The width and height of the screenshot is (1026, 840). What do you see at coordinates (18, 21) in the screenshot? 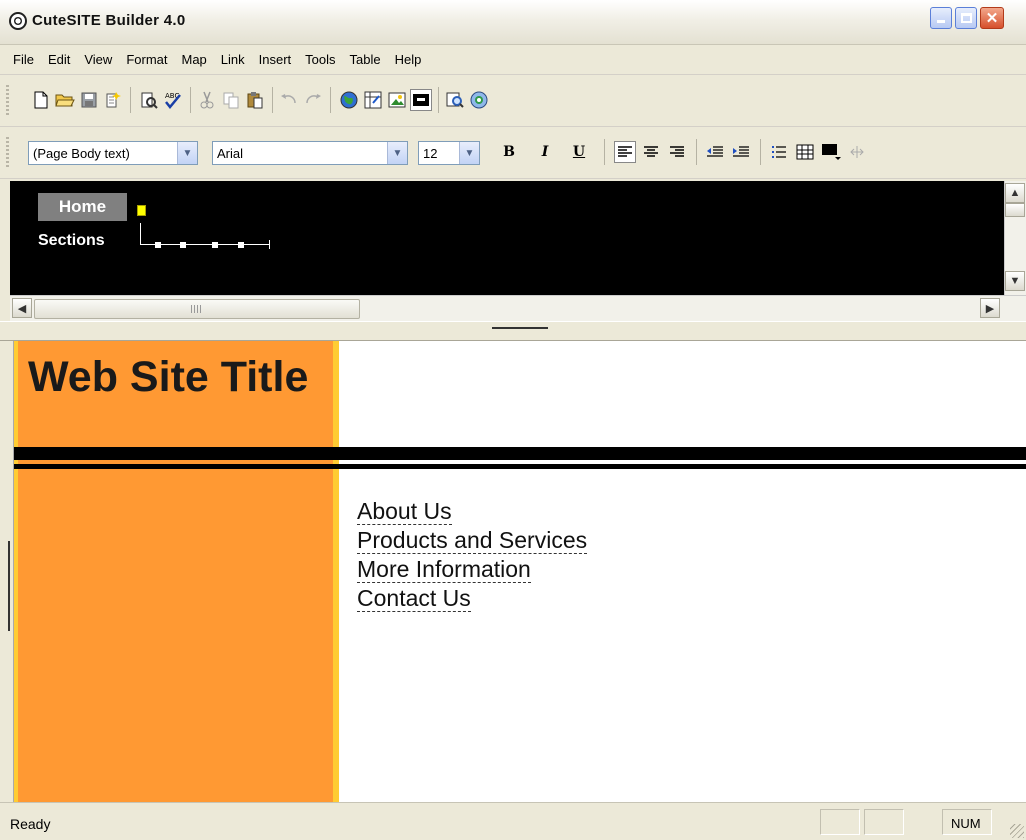
I see `app-icon` at bounding box center [18, 21].